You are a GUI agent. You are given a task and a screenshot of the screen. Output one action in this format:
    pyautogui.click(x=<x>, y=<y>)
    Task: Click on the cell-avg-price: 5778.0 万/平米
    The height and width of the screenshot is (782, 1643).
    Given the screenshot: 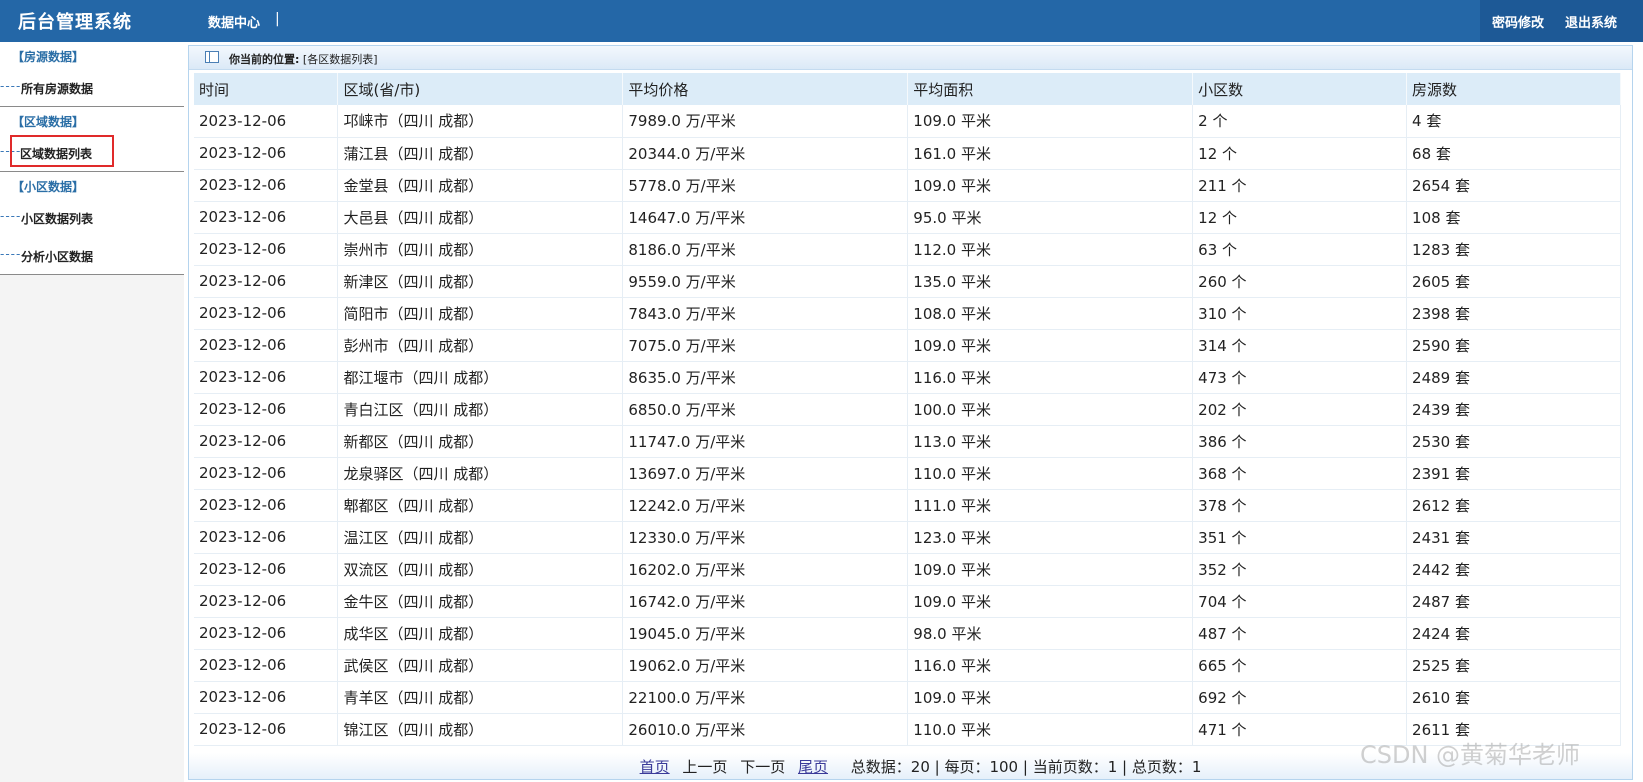 What is the action you would take?
    pyautogui.click(x=765, y=185)
    